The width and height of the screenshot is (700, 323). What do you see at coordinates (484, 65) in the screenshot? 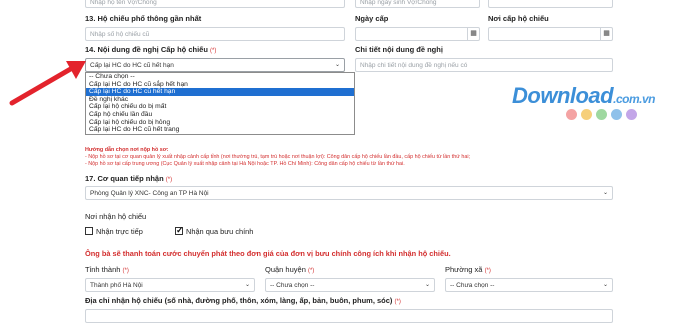
I see `detail-input: Nhập chi tiết nội dung đề nghị nếu có` at bounding box center [484, 65].